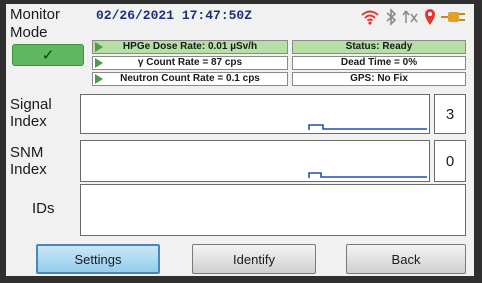 The image size is (482, 283). I want to click on neutron-rate-text: Neutron Count Rate = 0.1 cps, so click(190, 78).